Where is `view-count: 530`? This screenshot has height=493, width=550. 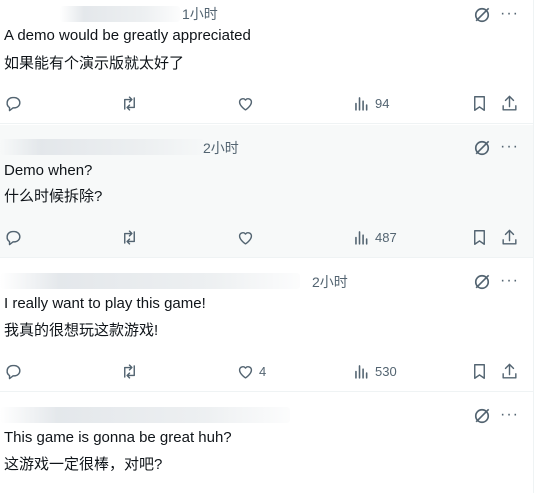
view-count: 530 is located at coordinates (386, 371).